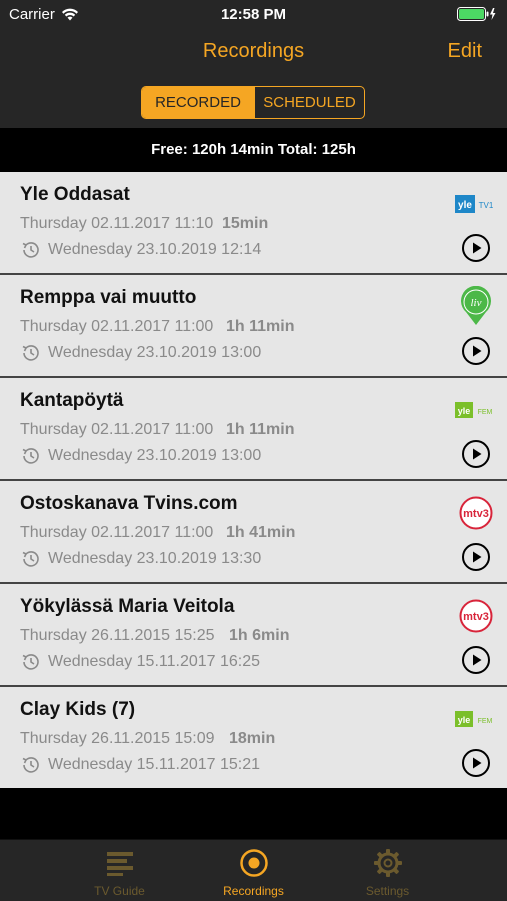 The image size is (507, 901). I want to click on record-icon, so click(253, 863).